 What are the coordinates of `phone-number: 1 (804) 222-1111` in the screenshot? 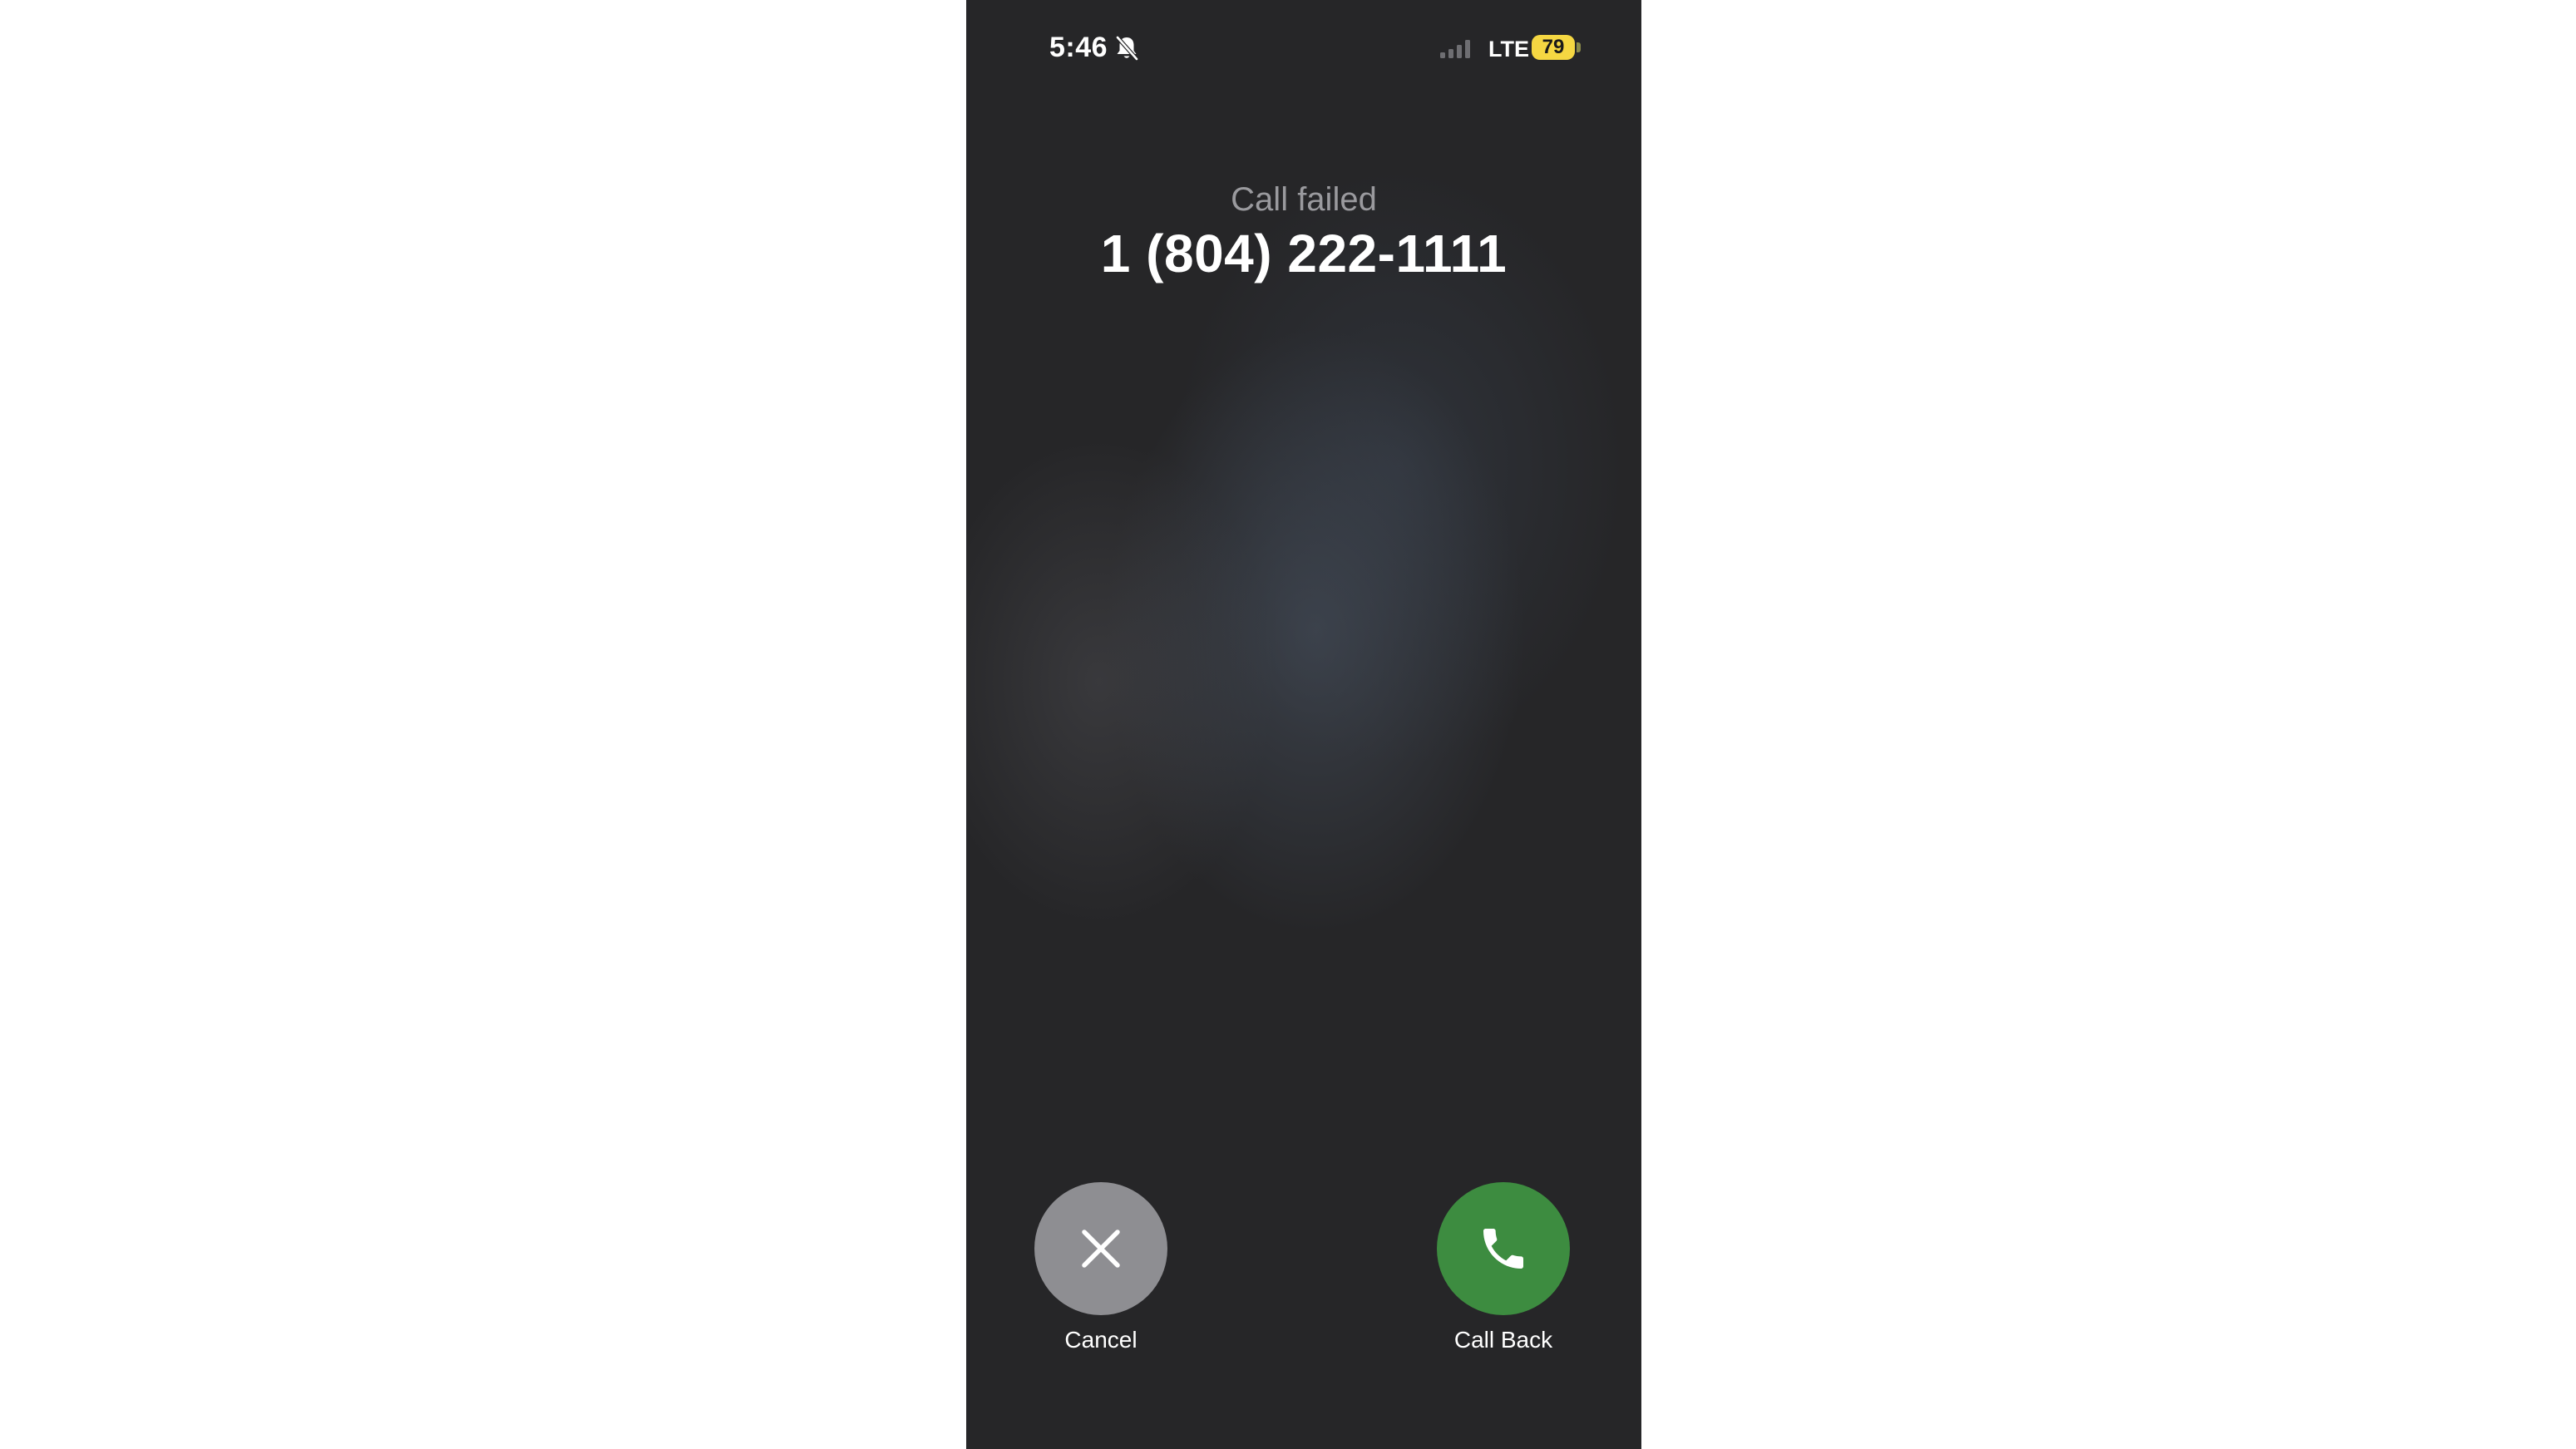 It's located at (1304, 253).